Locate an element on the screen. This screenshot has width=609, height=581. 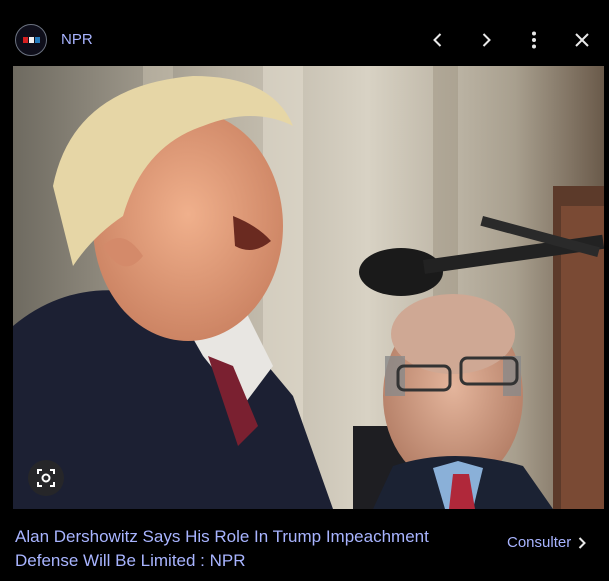
close-icon is located at coordinates (582, 40).